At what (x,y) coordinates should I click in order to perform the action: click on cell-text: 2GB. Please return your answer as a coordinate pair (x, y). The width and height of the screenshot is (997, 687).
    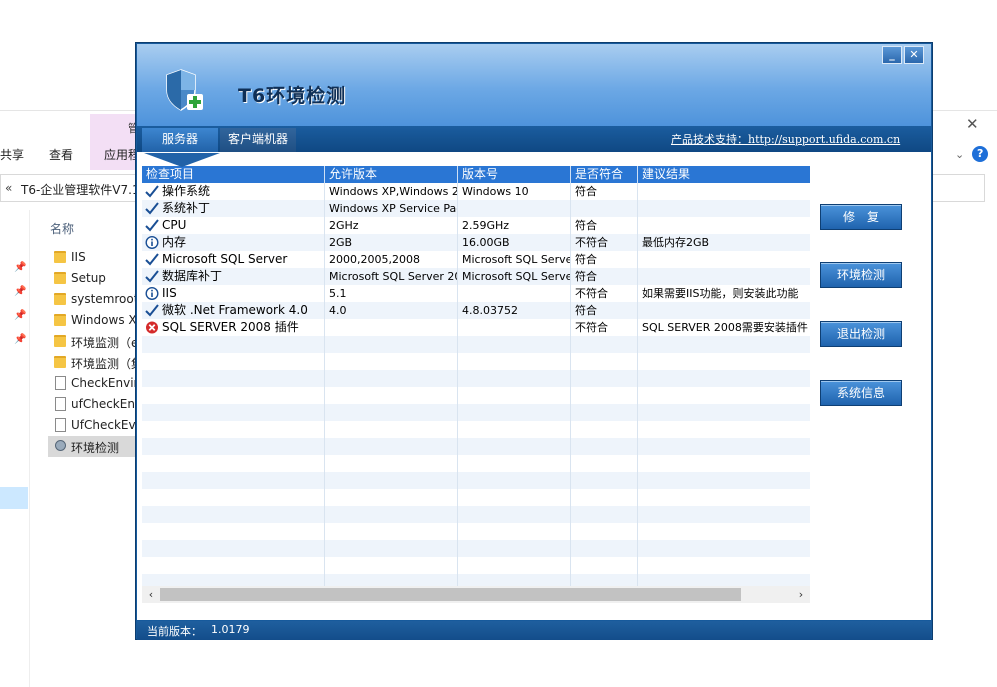
    Looking at the image, I should click on (341, 242).